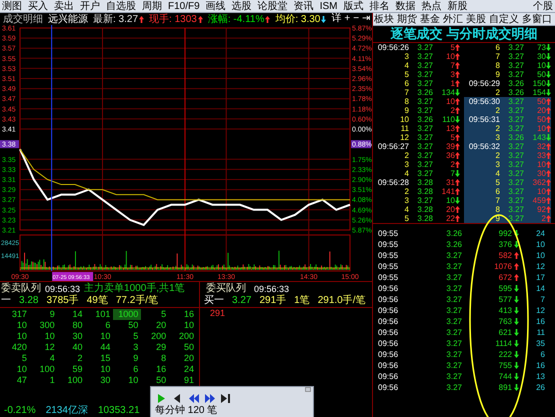  What do you see at coordinates (541, 209) in the screenshot?
I see `tick-volume: 92` at bounding box center [541, 209].